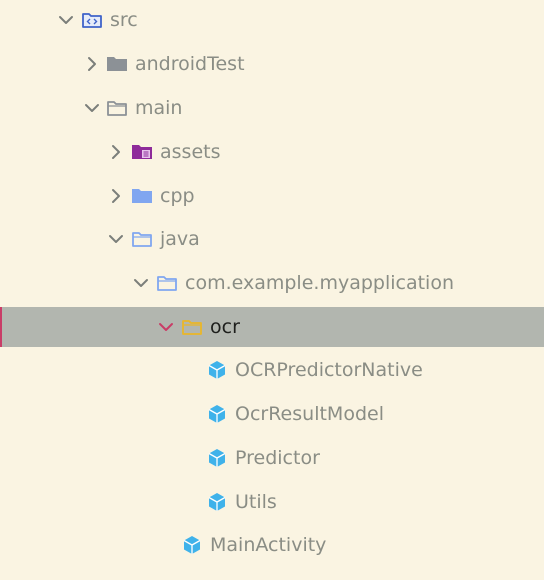 This screenshot has width=544, height=580. What do you see at coordinates (272, 196) in the screenshot?
I see `tree-item-cpp: cpp` at bounding box center [272, 196].